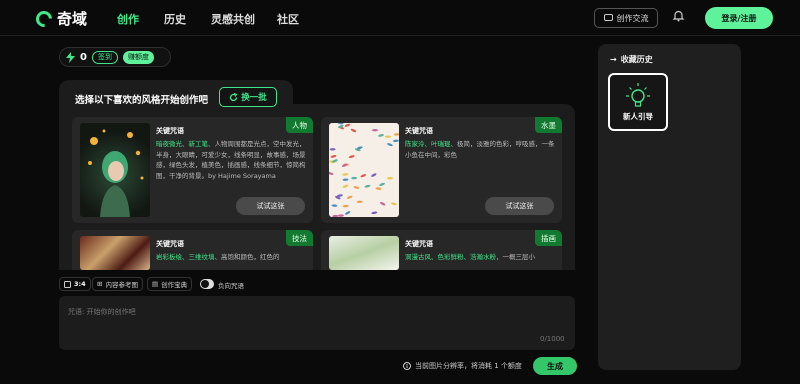  Describe the element at coordinates (636, 59) in the screenshot. I see `history-title: 收藏历史` at that location.